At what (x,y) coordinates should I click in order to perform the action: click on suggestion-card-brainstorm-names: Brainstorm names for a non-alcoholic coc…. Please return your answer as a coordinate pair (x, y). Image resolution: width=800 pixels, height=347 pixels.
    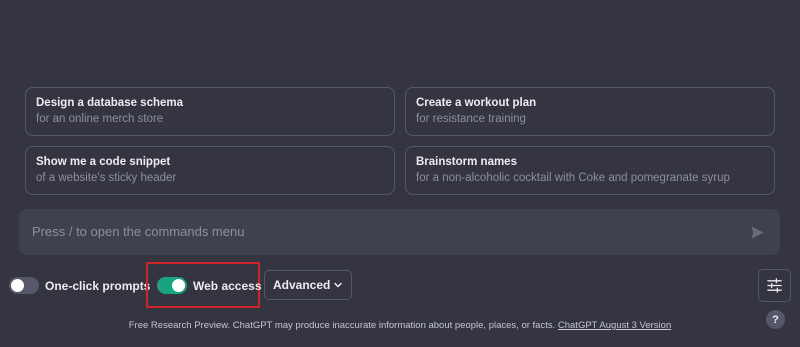
    Looking at the image, I should click on (590, 170).